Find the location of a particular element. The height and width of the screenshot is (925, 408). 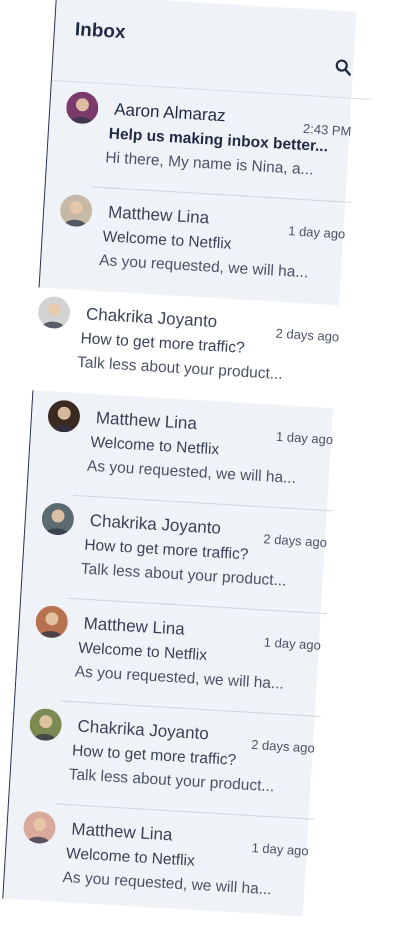

sender-name: Aaron Almaraz is located at coordinates (170, 112).